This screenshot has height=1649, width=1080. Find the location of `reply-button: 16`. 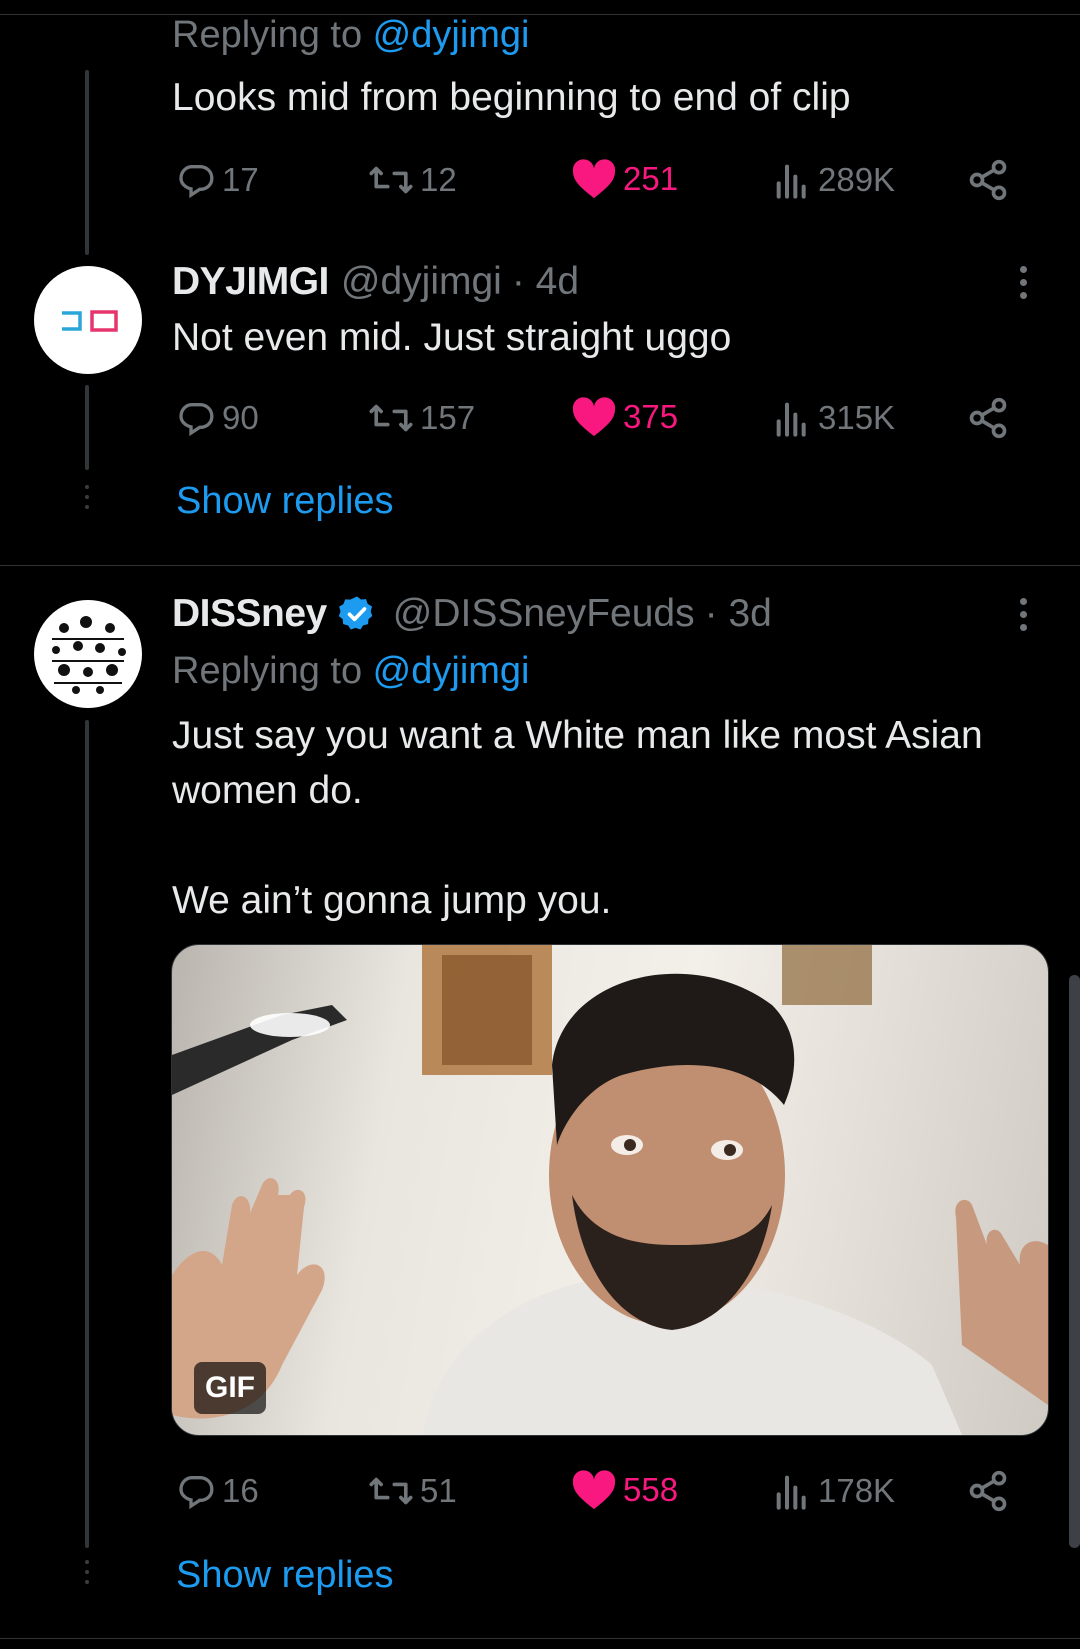

reply-button: 16 is located at coordinates (217, 1491).